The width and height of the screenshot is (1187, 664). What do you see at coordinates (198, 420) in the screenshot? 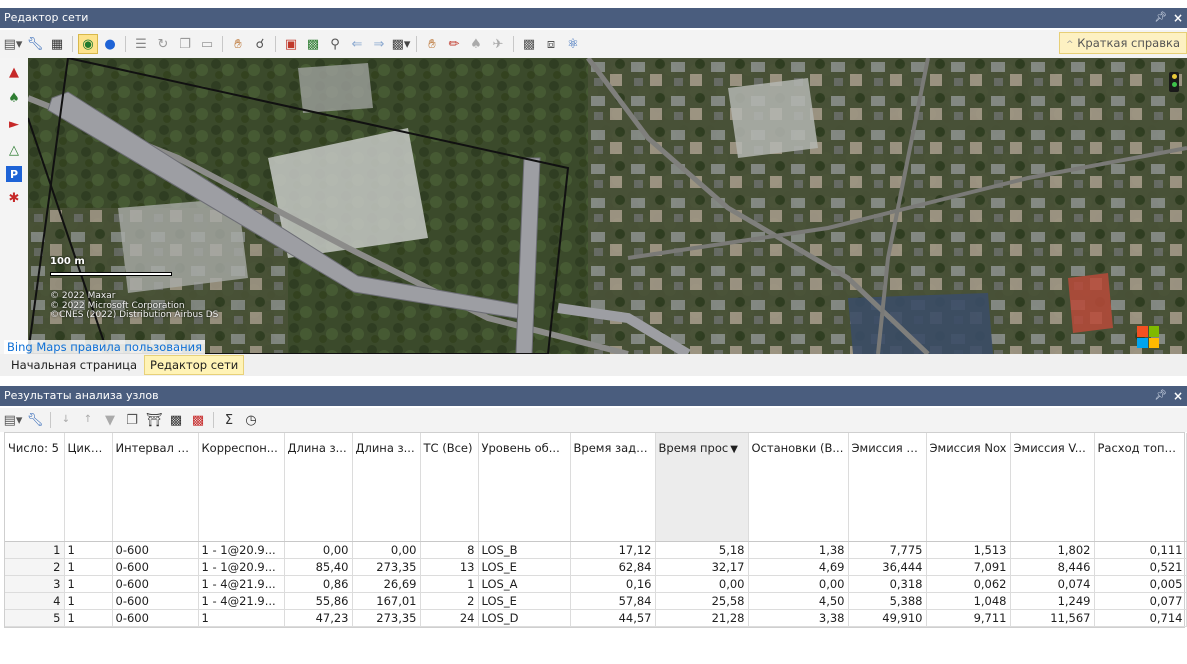
I see `save-as-icon: ▩` at bounding box center [198, 420].